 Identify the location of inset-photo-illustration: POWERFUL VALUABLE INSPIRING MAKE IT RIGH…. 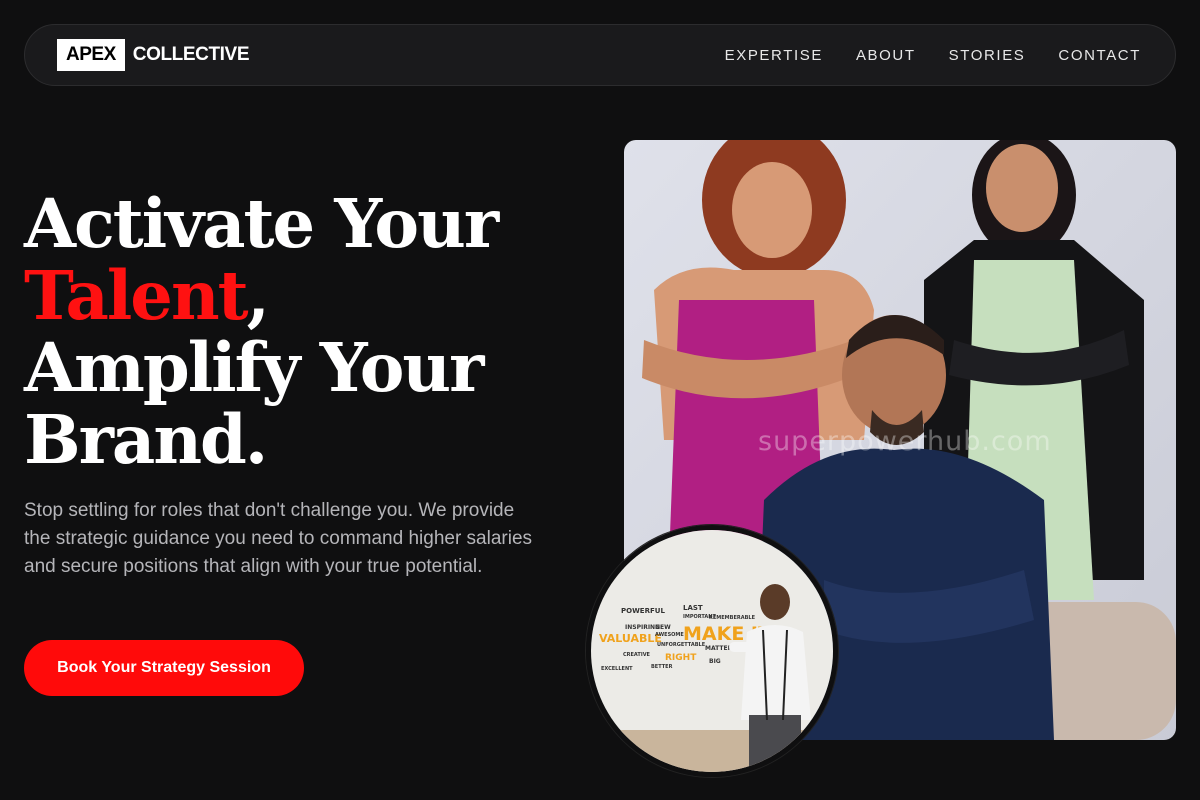
(712, 651).